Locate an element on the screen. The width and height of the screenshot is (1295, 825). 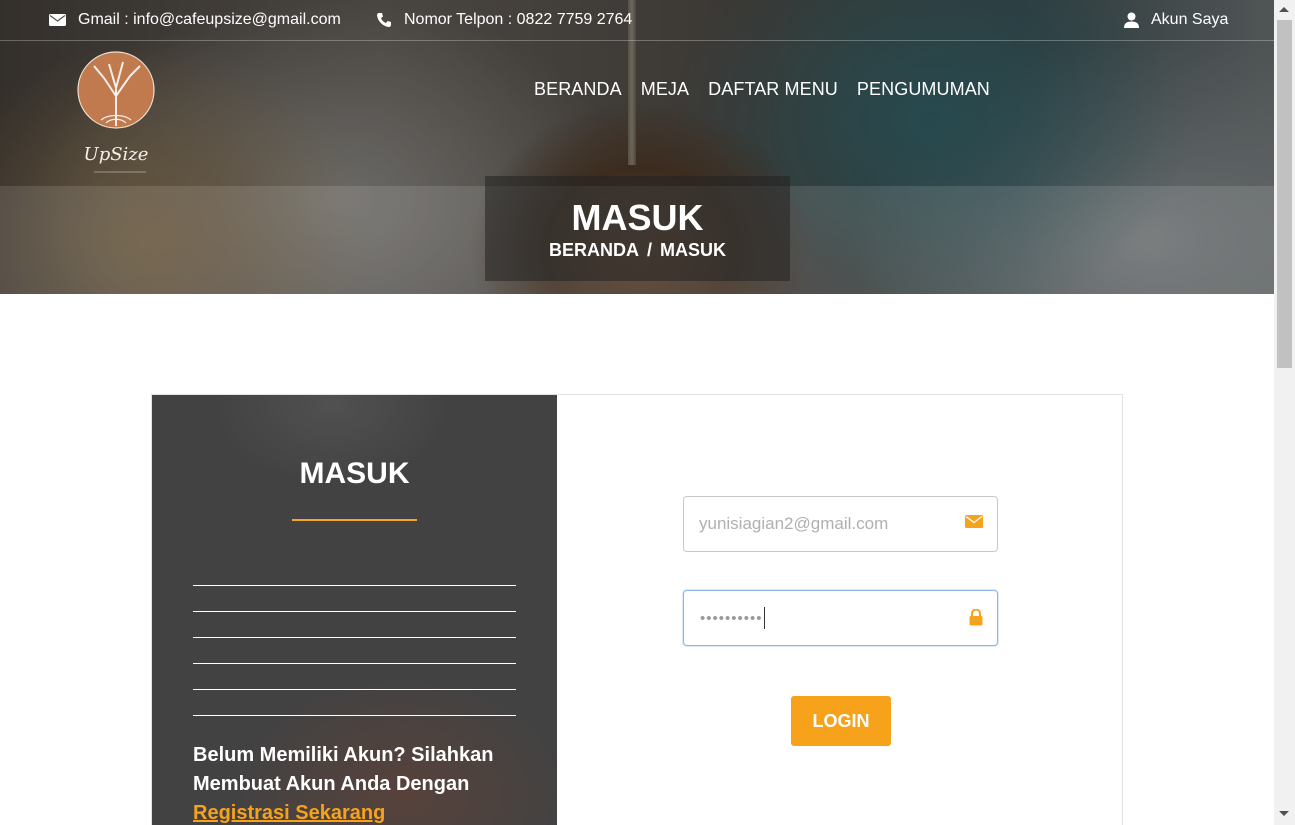
page-title-box: MASUK BERANDA / MASUK is located at coordinates (637, 228).